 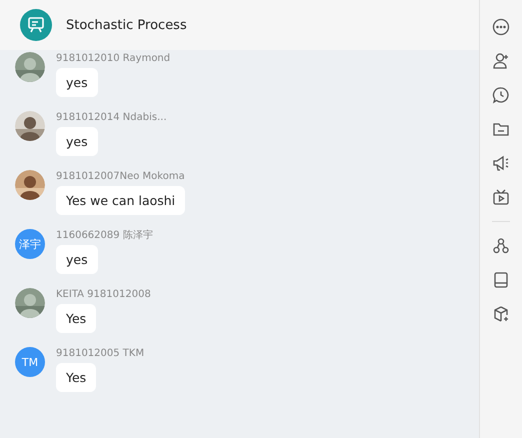 What do you see at coordinates (100, 353) in the screenshot?
I see `sender-name: 9181012005 TKM` at bounding box center [100, 353].